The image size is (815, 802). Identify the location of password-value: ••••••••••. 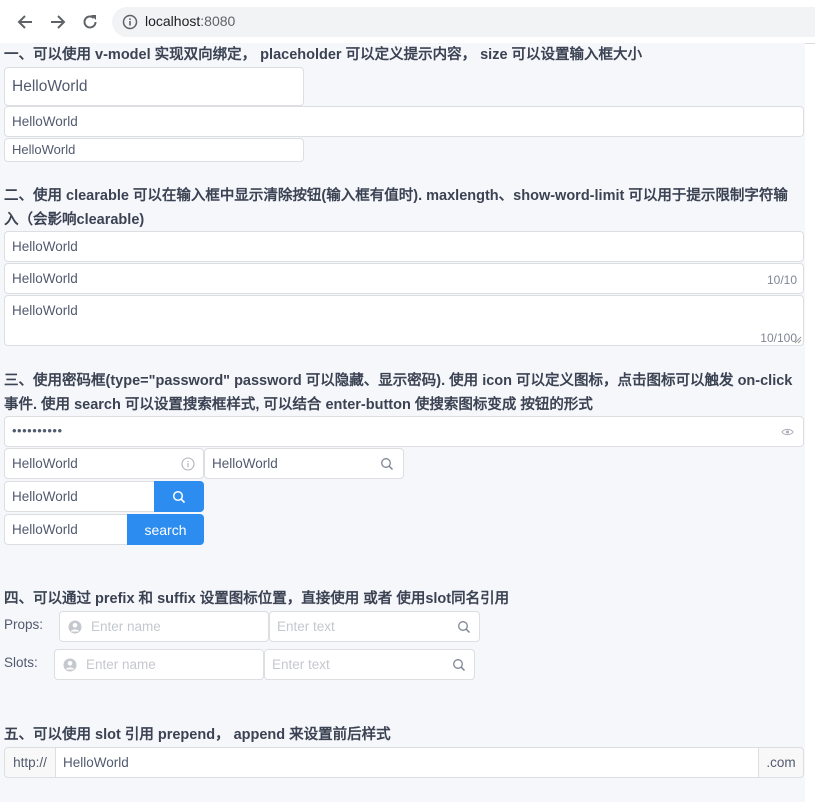
(37, 430).